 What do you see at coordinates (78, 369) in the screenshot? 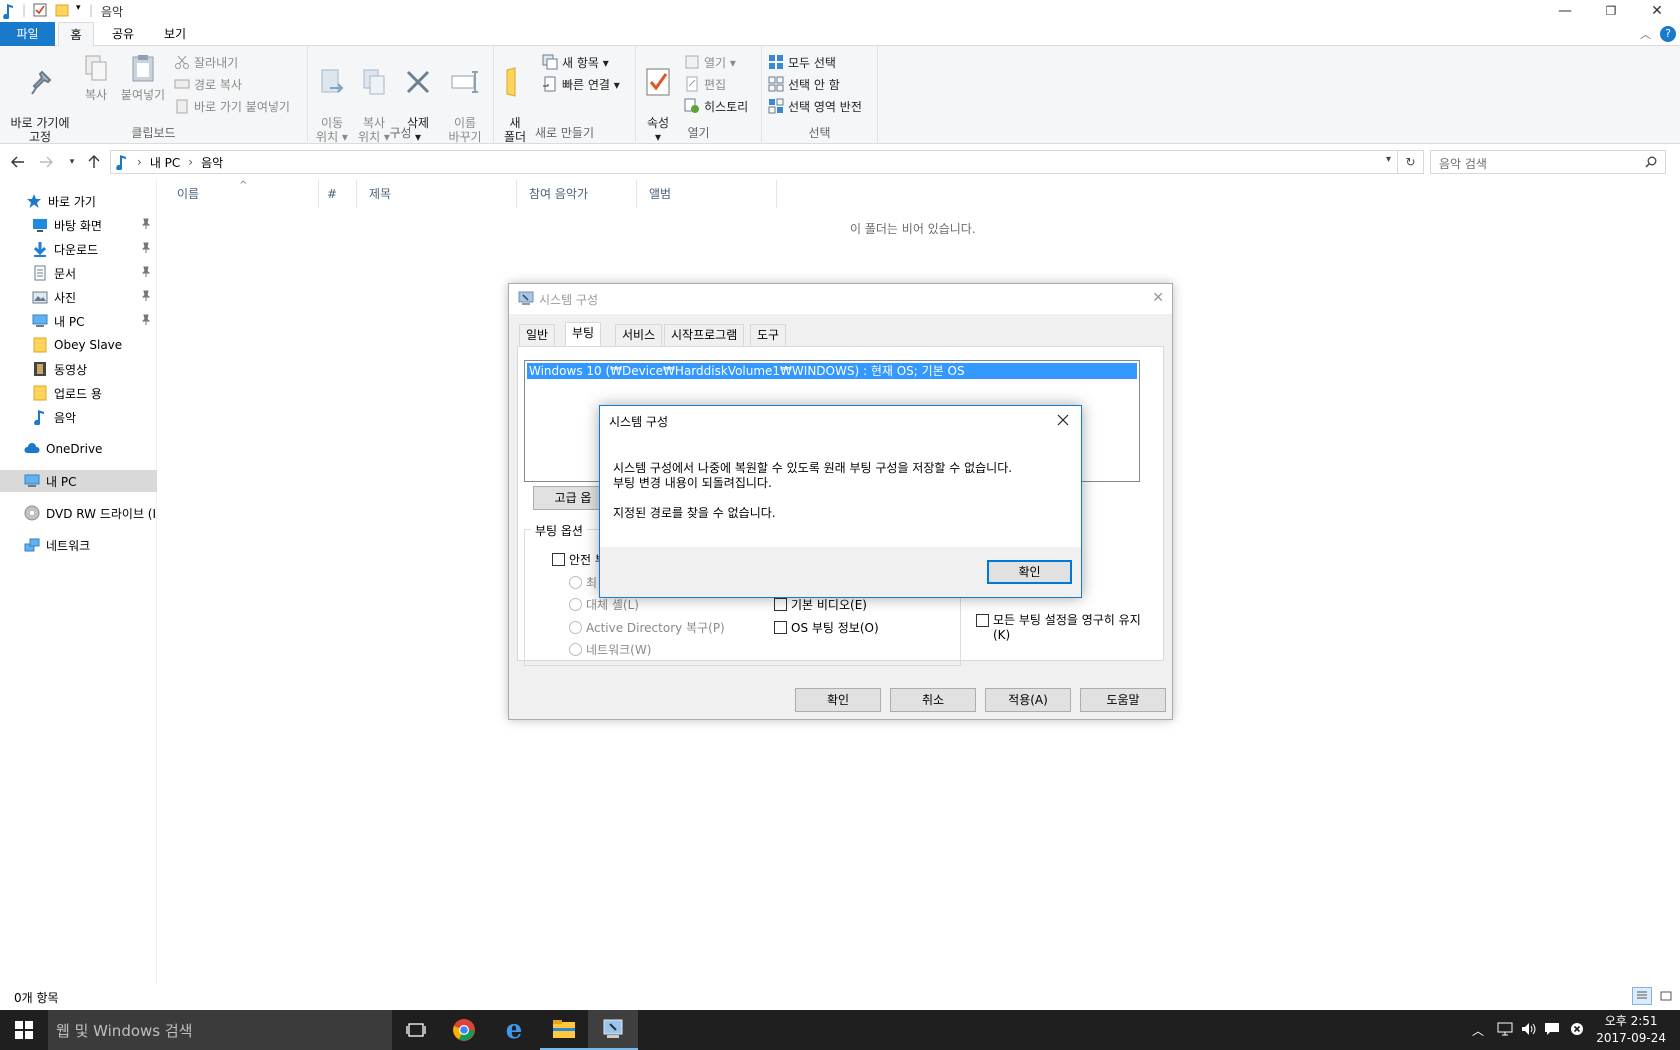
I see `sidebar-item-videos: 동영상` at bounding box center [78, 369].